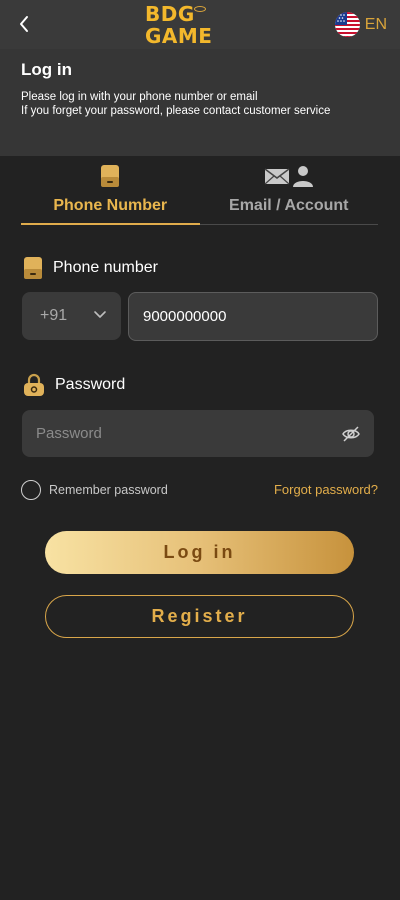 The height and width of the screenshot is (900, 400). I want to click on remember-password: Remember password, so click(94, 490).